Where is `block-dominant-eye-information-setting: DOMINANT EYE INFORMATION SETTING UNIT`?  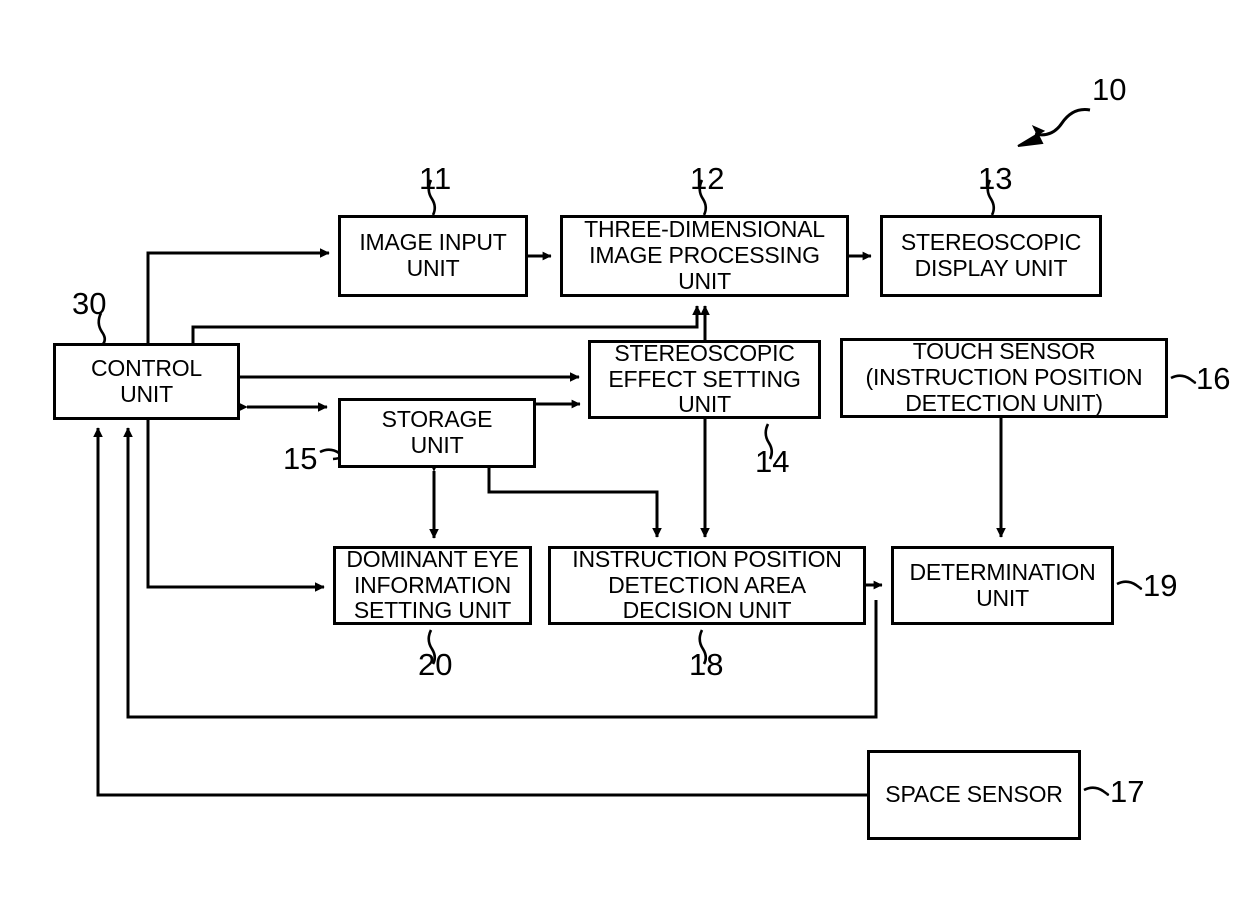 block-dominant-eye-information-setting: DOMINANT EYE INFORMATION SETTING UNIT is located at coordinates (432, 585).